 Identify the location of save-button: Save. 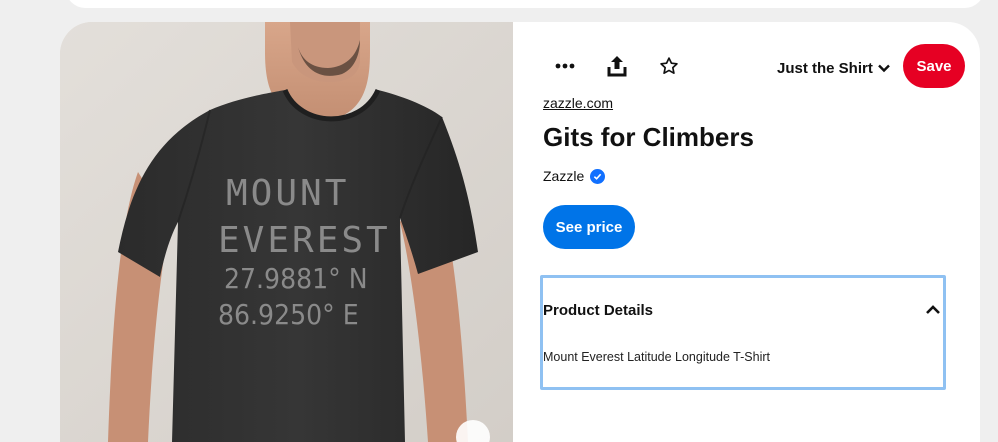
(934, 66).